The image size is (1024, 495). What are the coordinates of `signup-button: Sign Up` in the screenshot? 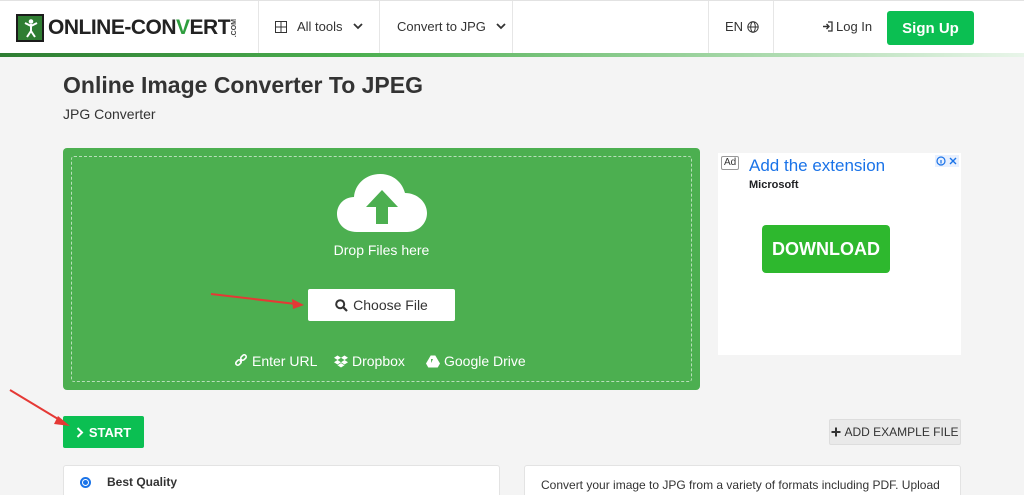 It's located at (930, 28).